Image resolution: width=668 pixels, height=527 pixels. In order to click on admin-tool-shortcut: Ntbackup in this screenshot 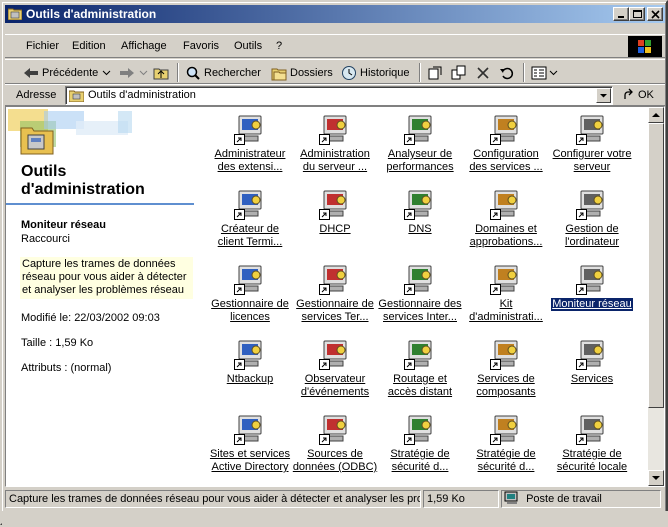, I will do `click(250, 362)`.